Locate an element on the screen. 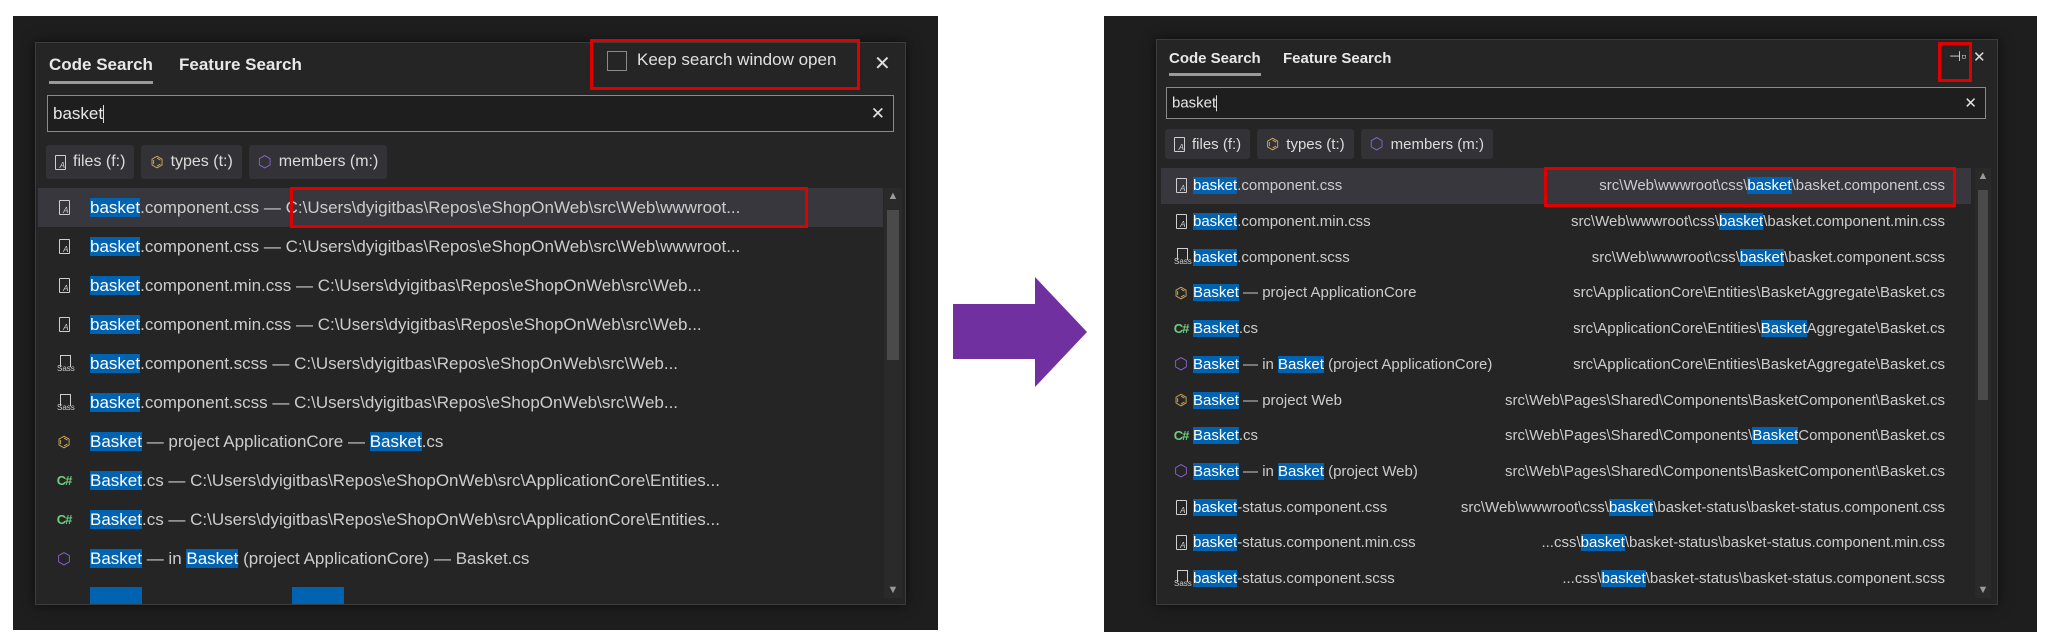  text-segment: src\Web\wwwroot\css\ is located at coordinates (1645, 222).